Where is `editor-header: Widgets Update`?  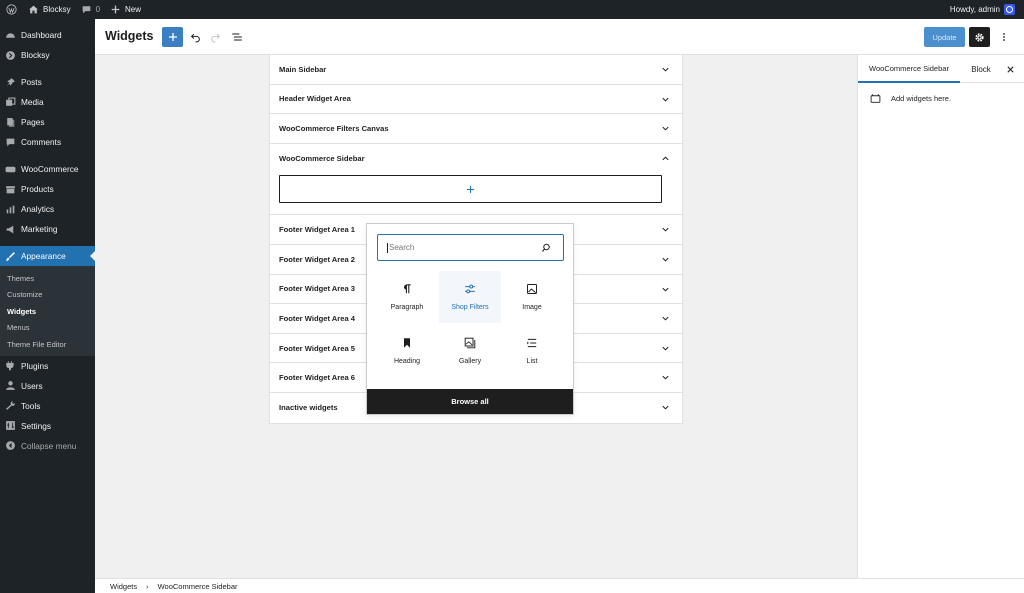
editor-header: Widgets Update is located at coordinates (559, 37).